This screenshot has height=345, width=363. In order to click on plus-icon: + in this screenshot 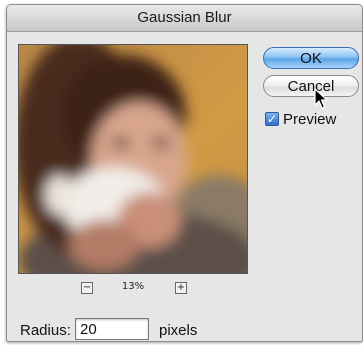, I will do `click(181, 287)`.